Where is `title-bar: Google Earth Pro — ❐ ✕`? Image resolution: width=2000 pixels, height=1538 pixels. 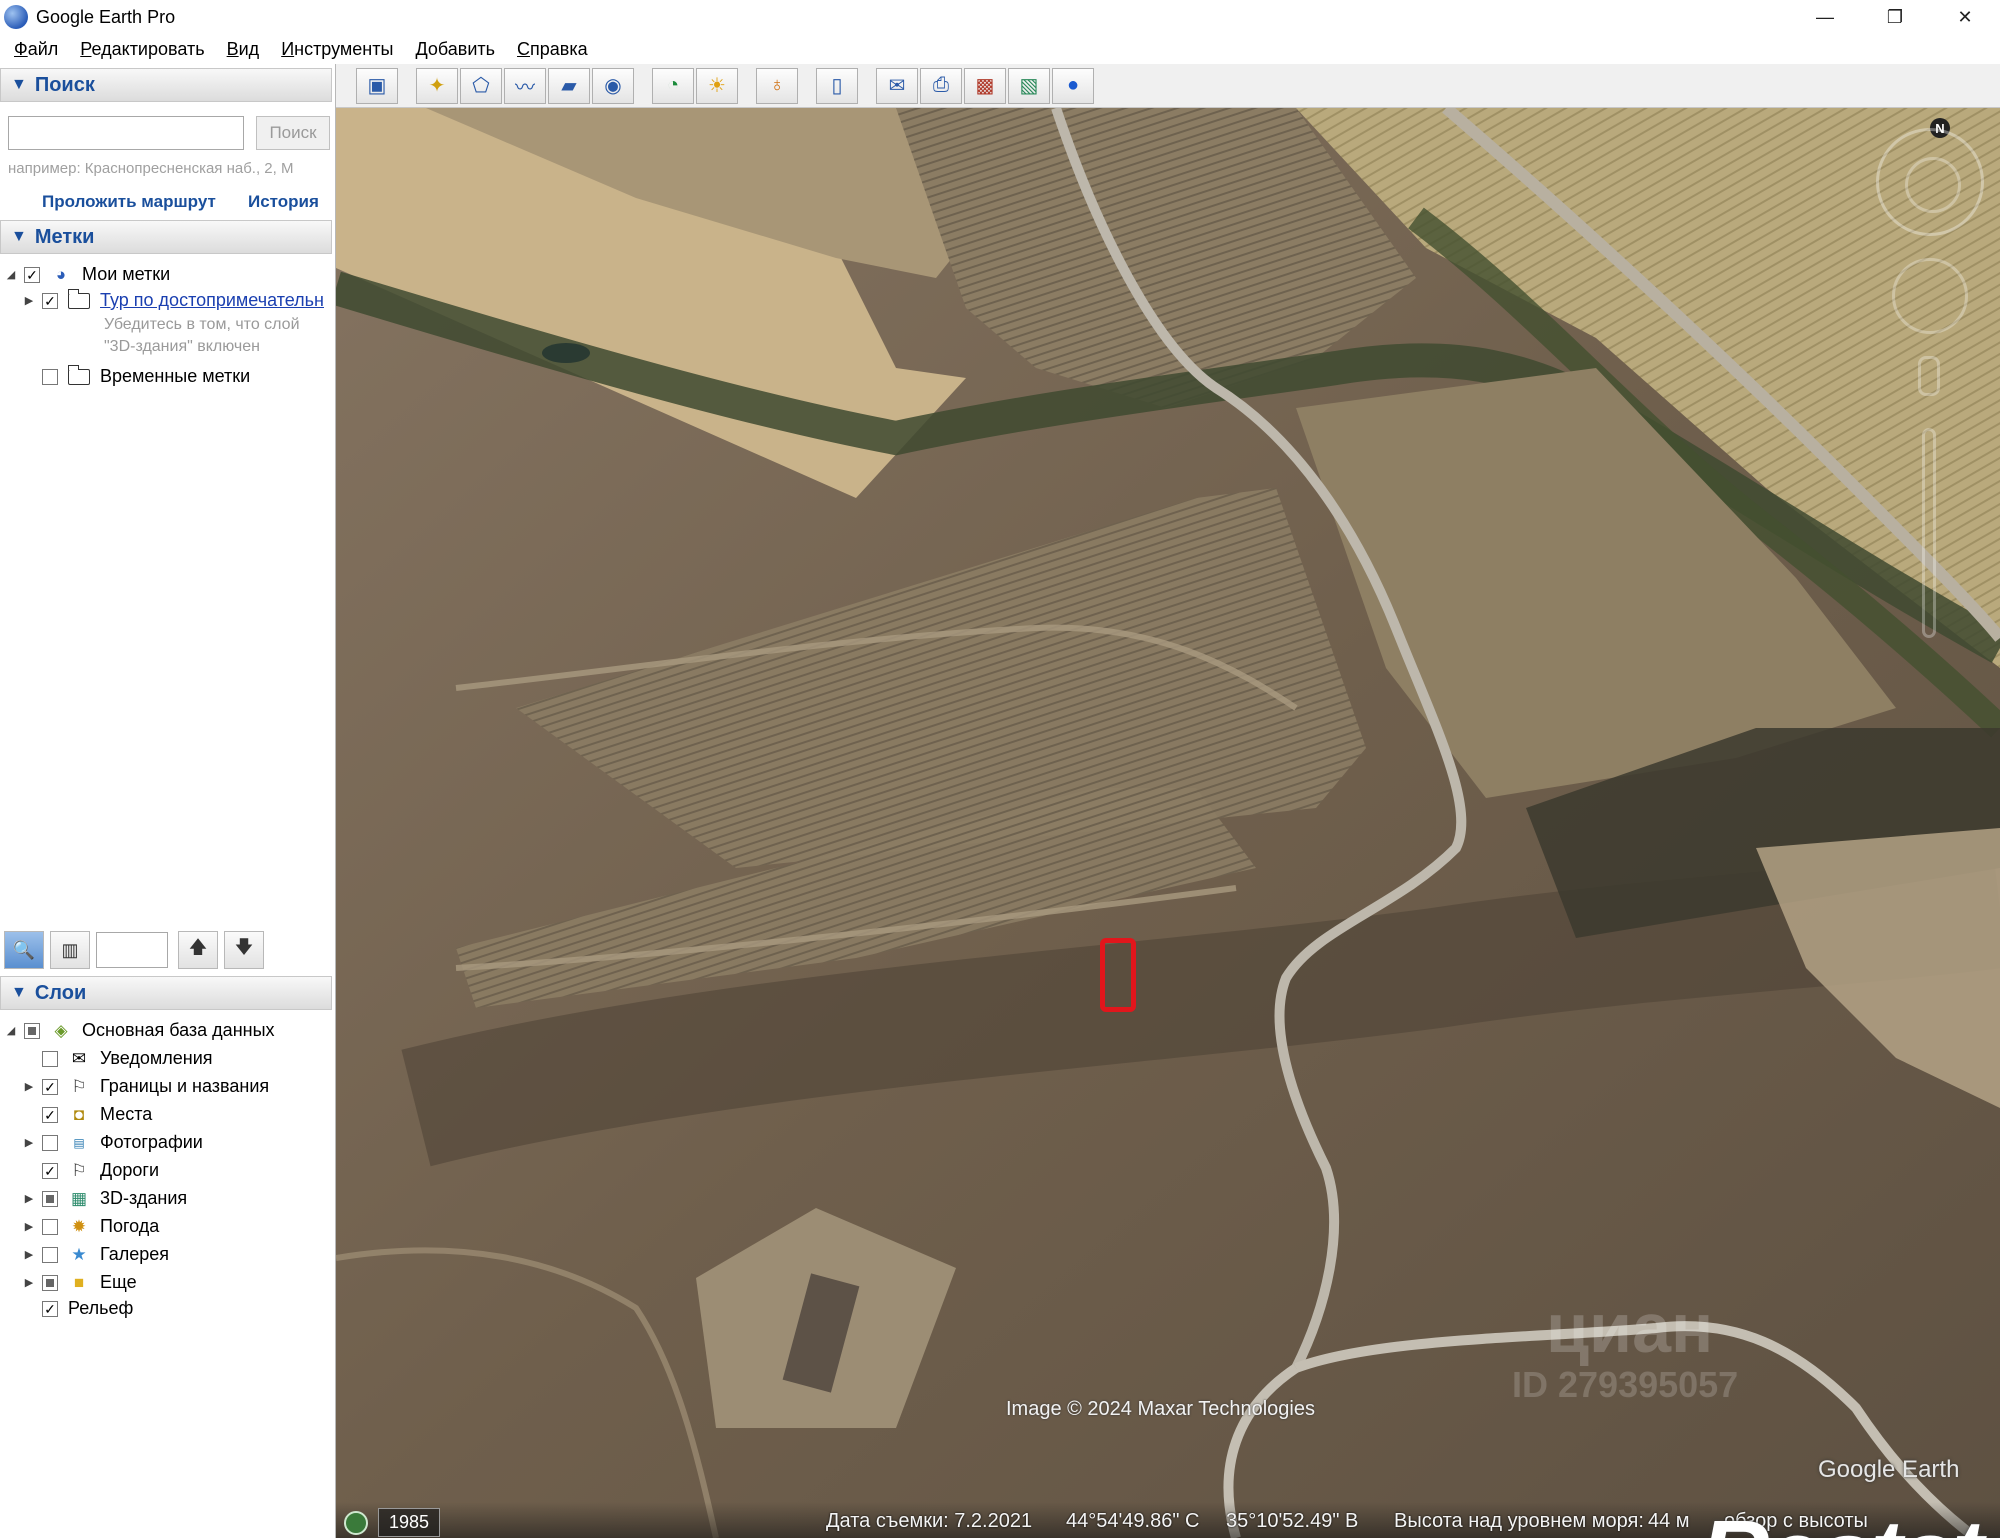
title-bar: Google Earth Pro — ❐ ✕ is located at coordinates (1000, 17).